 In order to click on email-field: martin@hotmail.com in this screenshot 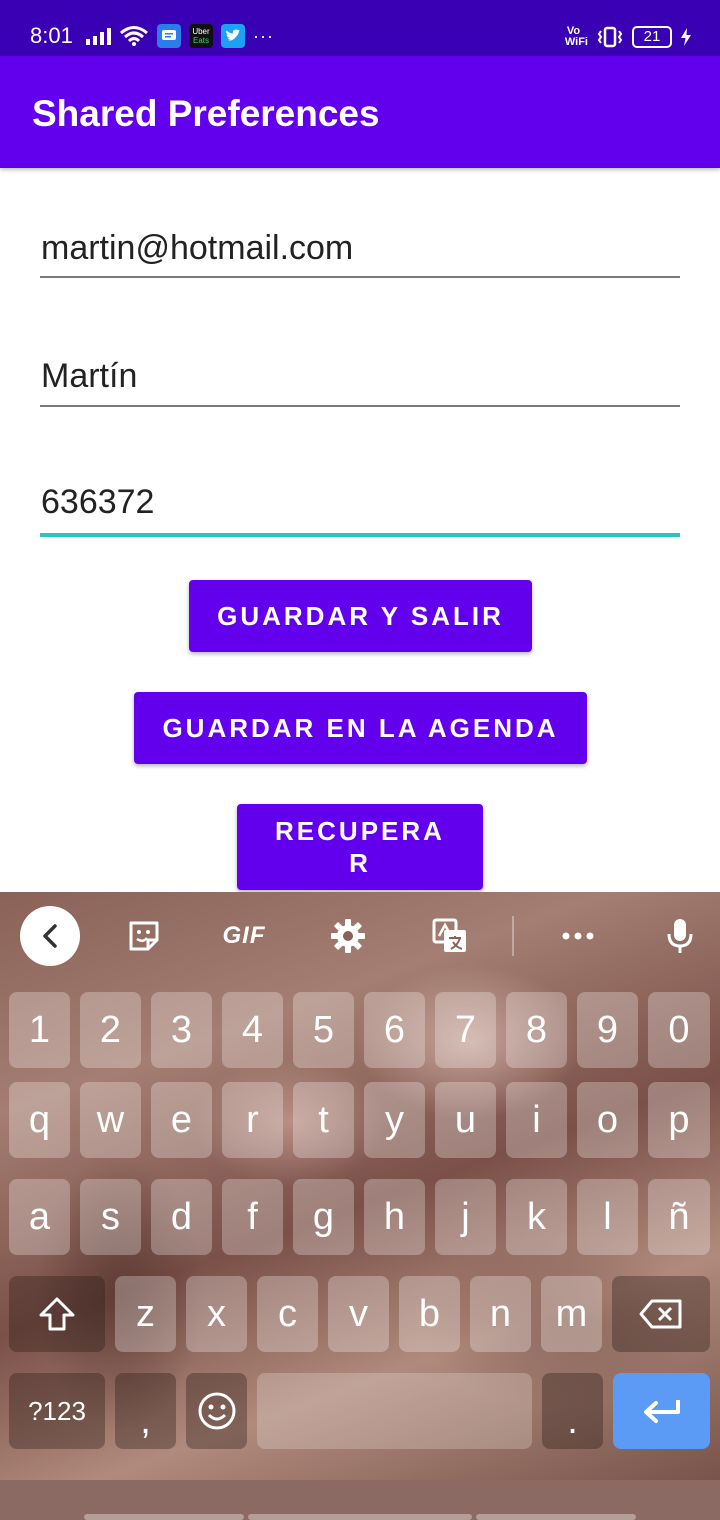, I will do `click(360, 254)`.